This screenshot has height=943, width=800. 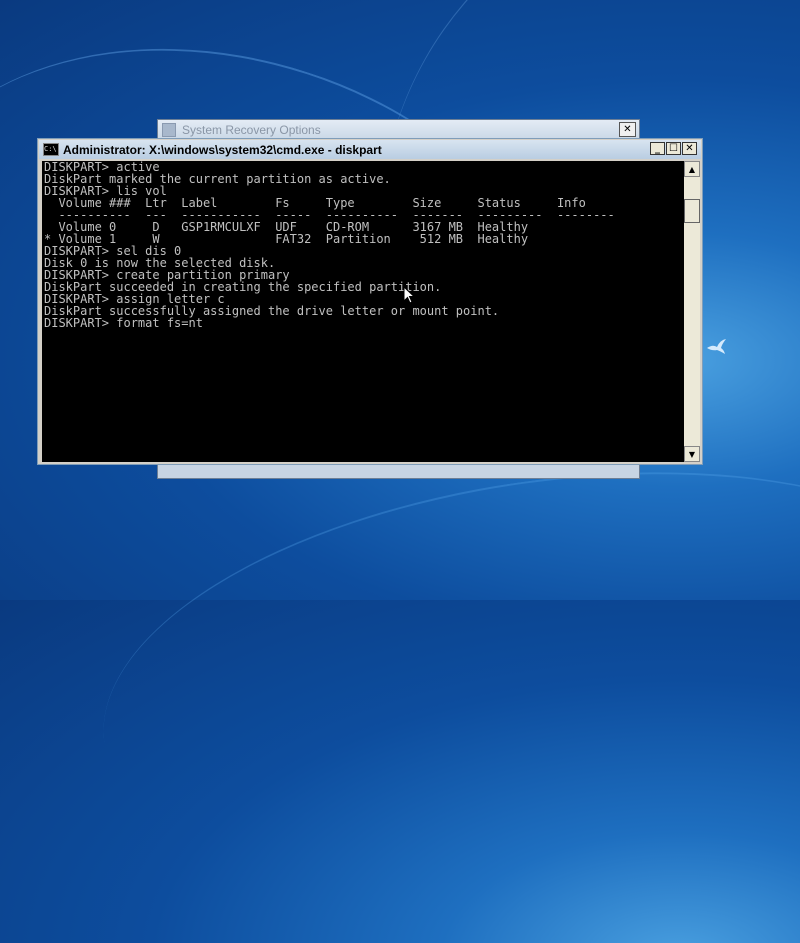 I want to click on system-recovery-title: System Recovery Options, so click(x=251, y=130).